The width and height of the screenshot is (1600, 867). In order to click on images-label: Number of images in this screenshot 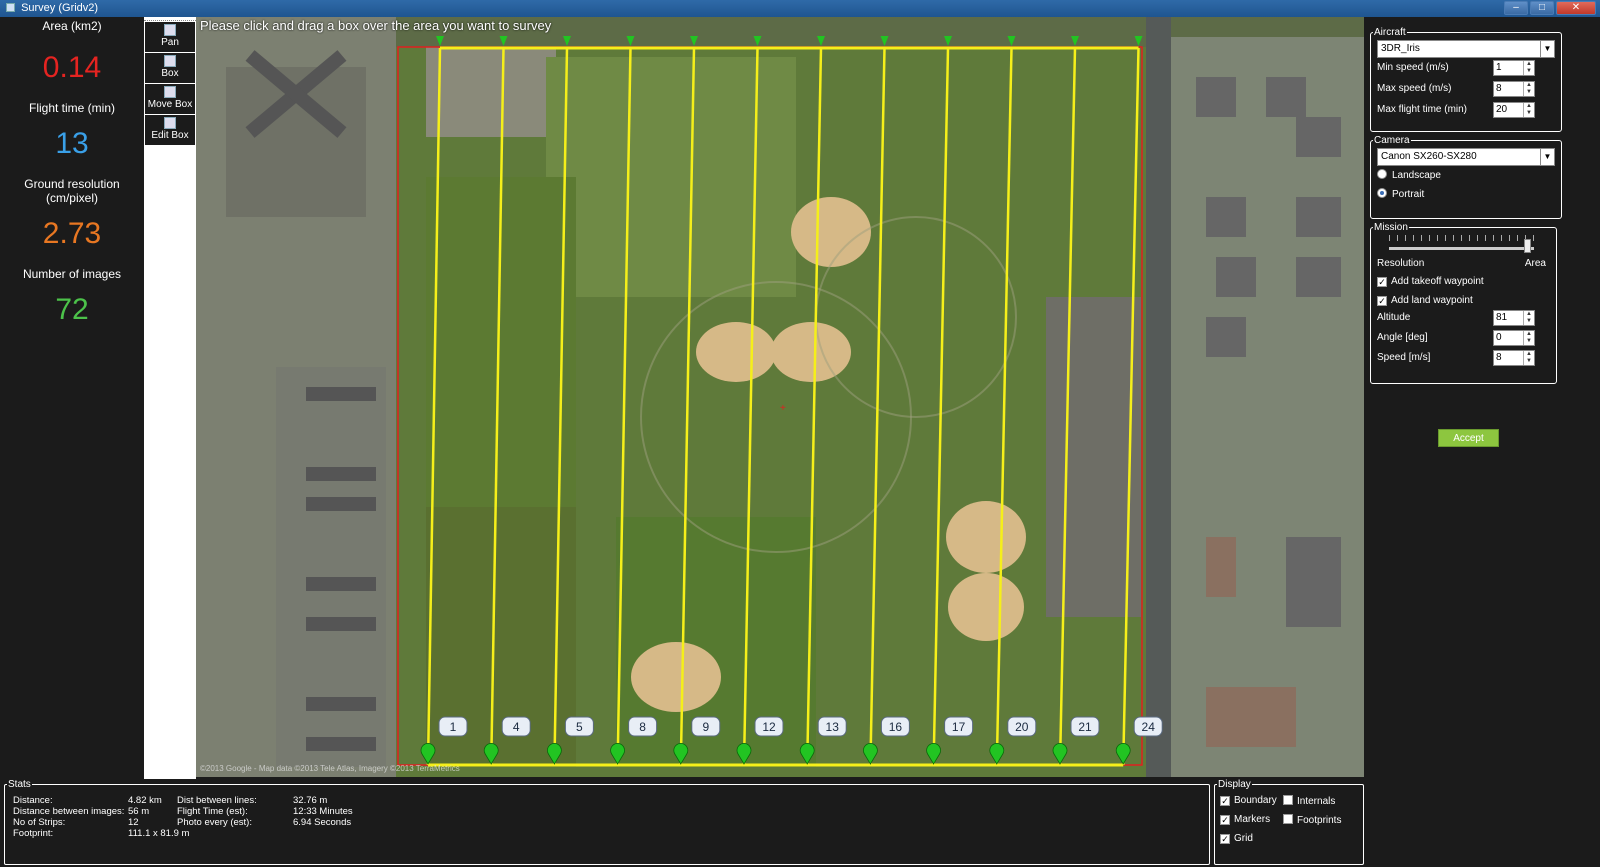, I will do `click(72, 274)`.